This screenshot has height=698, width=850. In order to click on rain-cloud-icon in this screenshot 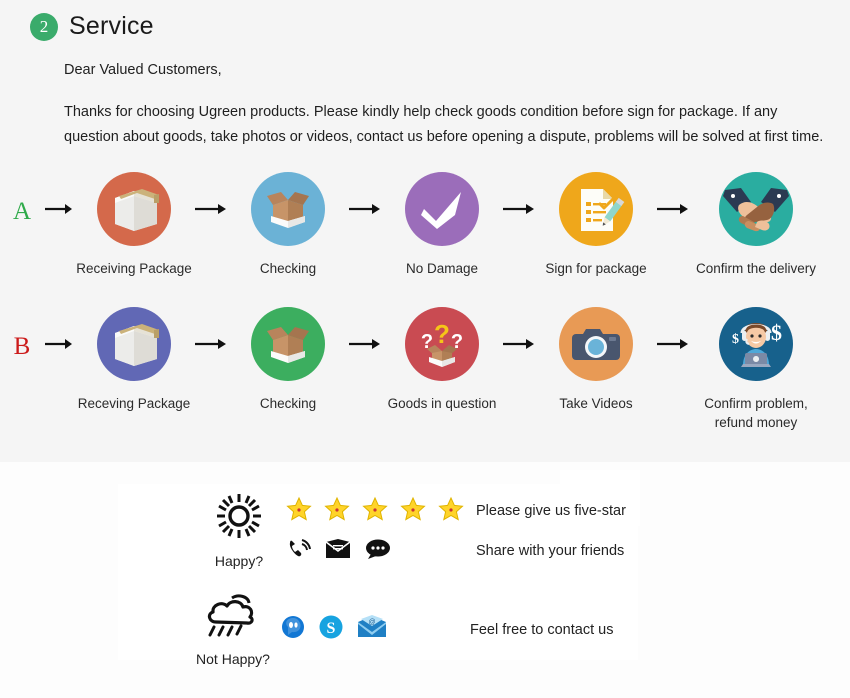, I will do `click(233, 619)`.